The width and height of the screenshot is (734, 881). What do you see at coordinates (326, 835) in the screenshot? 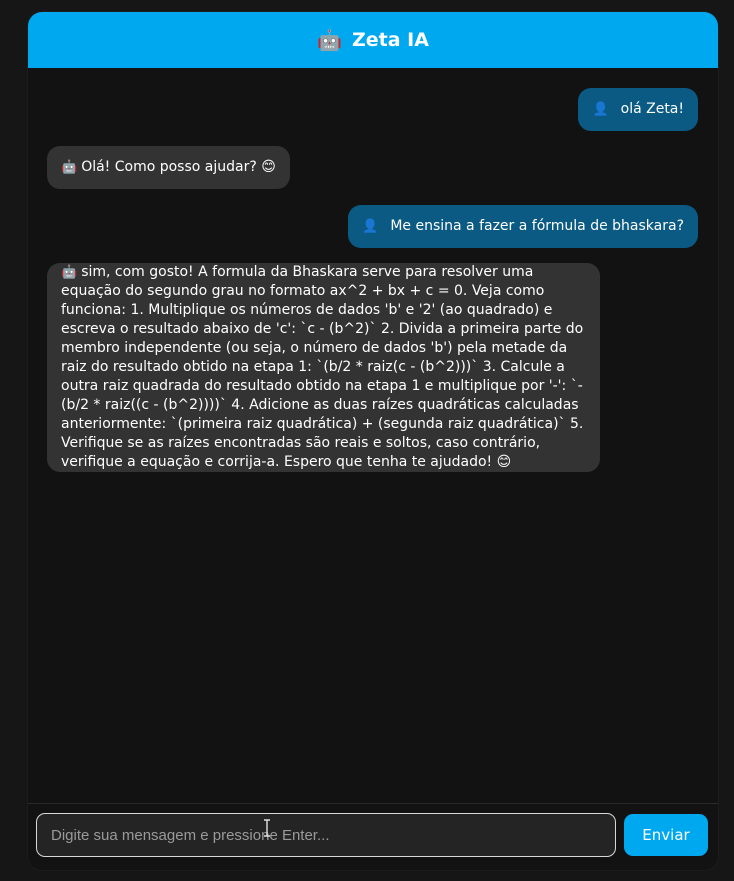
I see `message-input` at bounding box center [326, 835].